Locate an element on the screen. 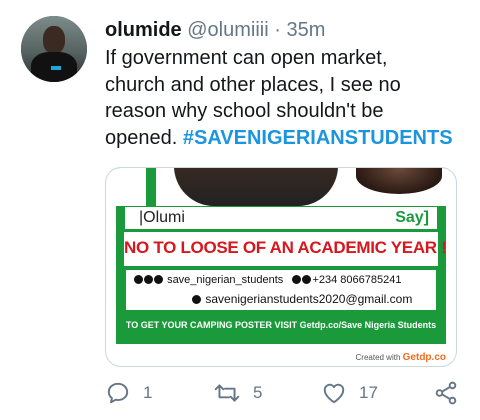 Image resolution: width=480 pixels, height=420 pixels. tweet-line: If government can open market, is located at coordinates (246, 58).